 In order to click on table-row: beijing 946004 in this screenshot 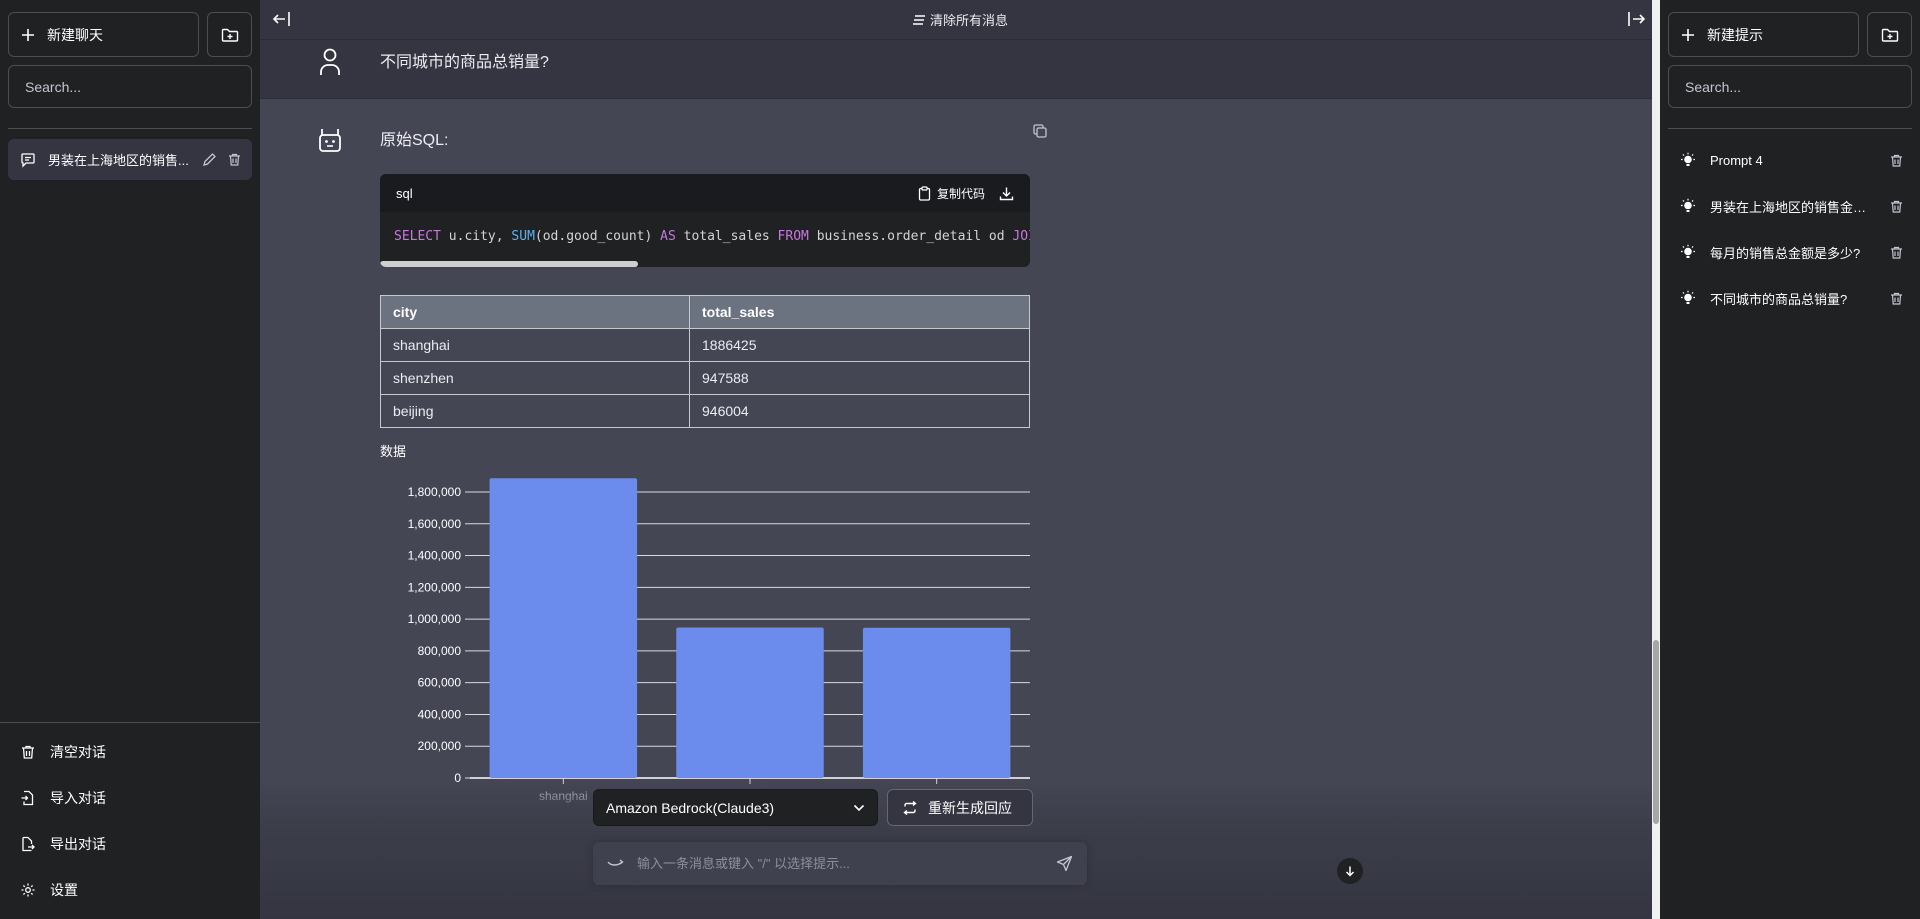, I will do `click(705, 411)`.